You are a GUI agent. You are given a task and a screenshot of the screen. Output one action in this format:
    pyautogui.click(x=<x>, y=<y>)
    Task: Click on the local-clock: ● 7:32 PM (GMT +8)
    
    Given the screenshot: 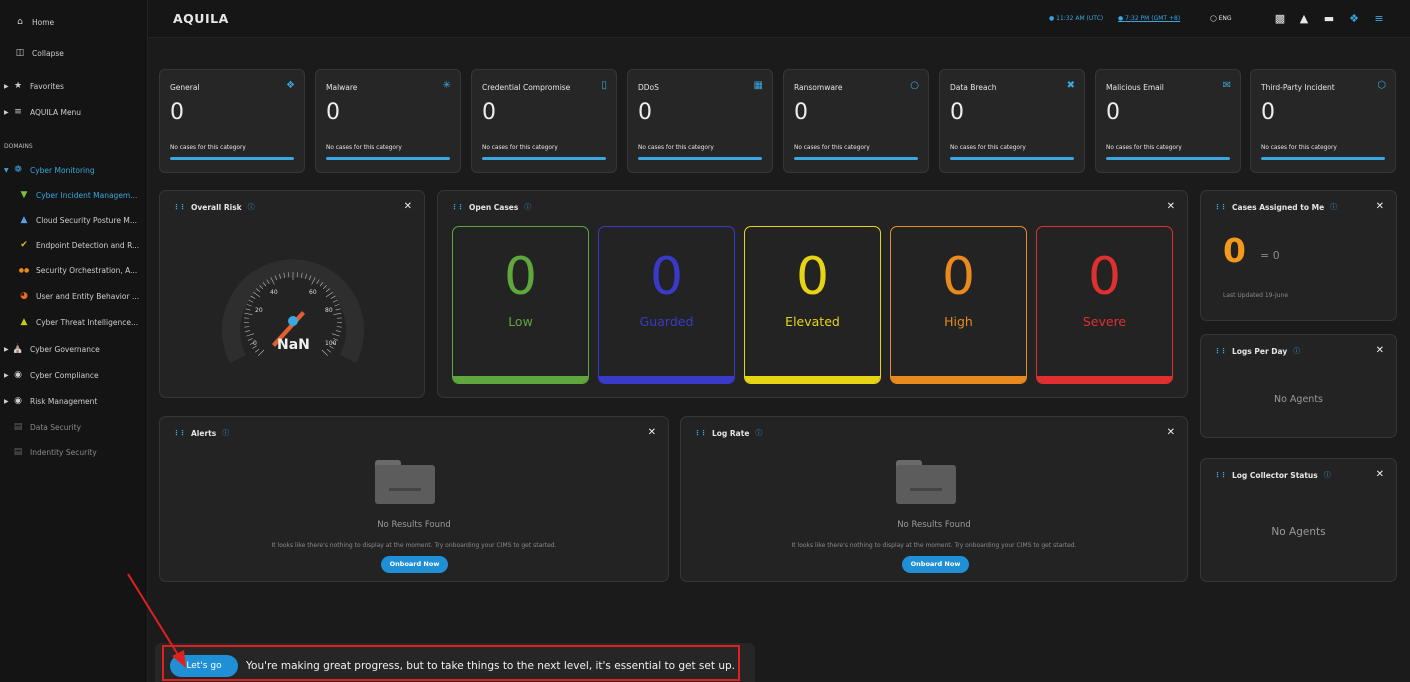 What is the action you would take?
    pyautogui.click(x=1149, y=18)
    